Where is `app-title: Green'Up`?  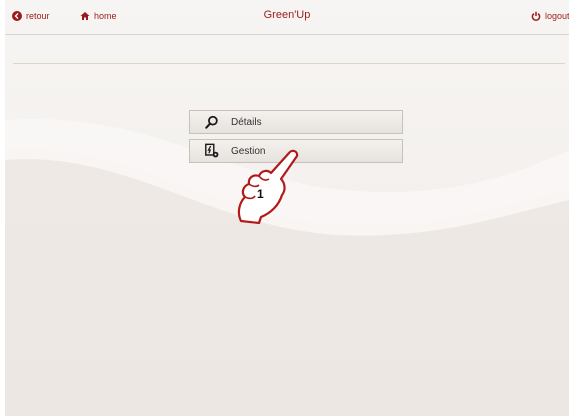
app-title: Green'Up is located at coordinates (287, 15).